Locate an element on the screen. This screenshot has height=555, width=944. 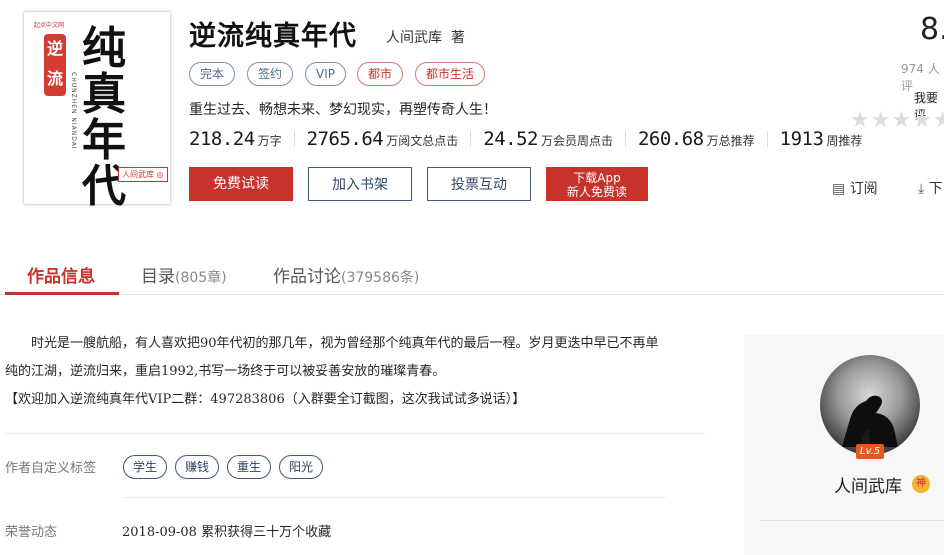
download-icon: ⤓ is located at coordinates (921, 189).